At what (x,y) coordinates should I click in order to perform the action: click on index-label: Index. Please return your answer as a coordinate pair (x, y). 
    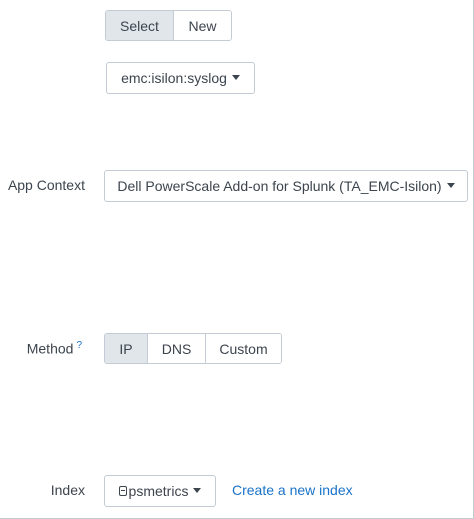
    Looking at the image, I should click on (67, 490).